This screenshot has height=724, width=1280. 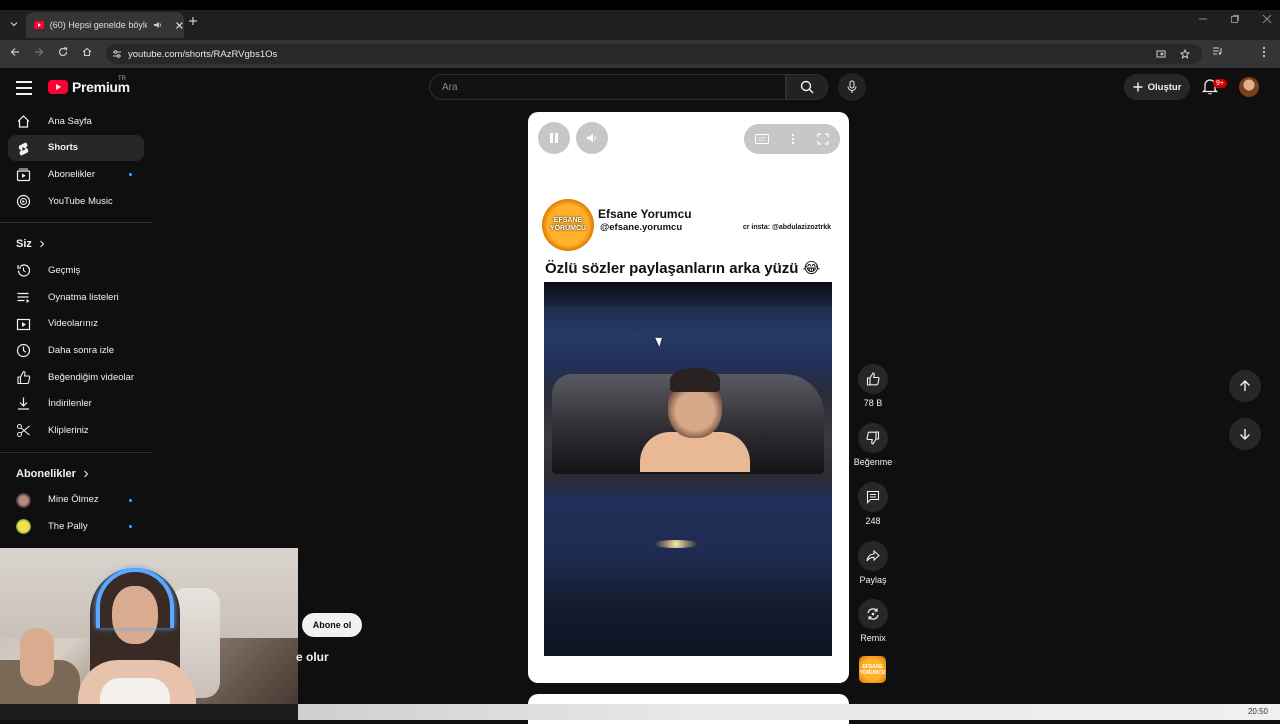 I want to click on voice-search-button, so click(x=852, y=87).